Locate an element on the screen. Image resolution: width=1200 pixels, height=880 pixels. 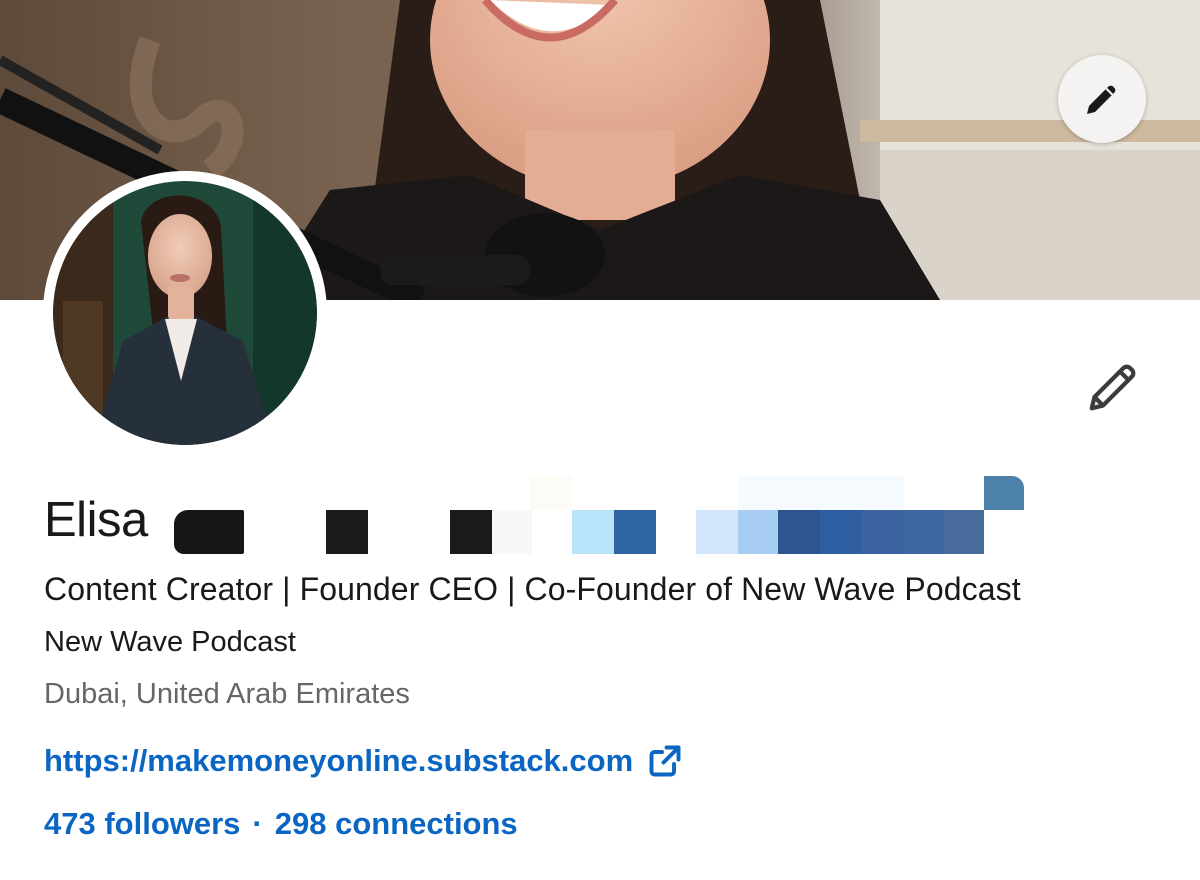
profile-first-name: Elisa is located at coordinates (96, 520).